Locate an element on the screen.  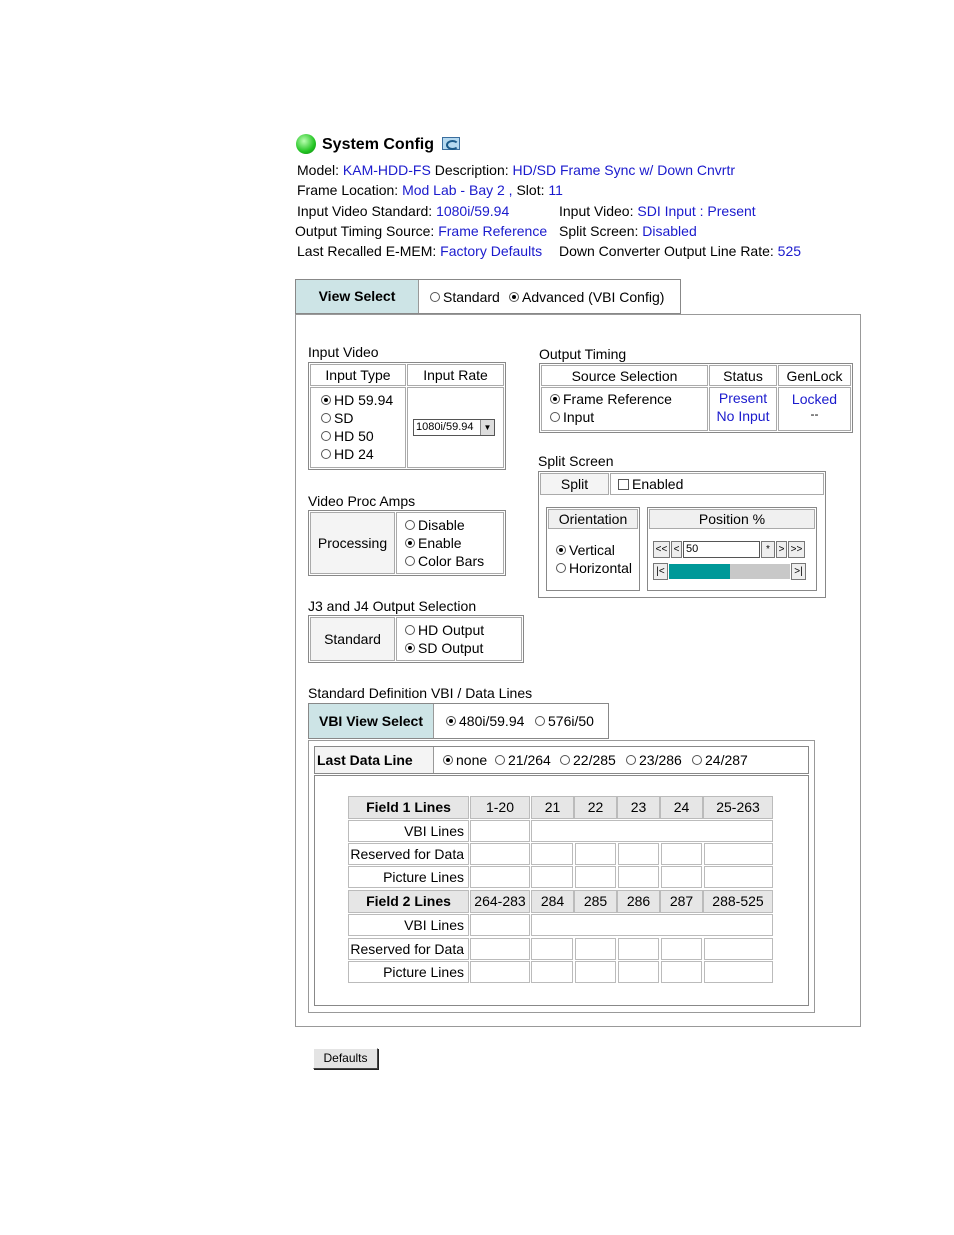
source-frame-reference: Frame Reference is located at coordinates (611, 399).